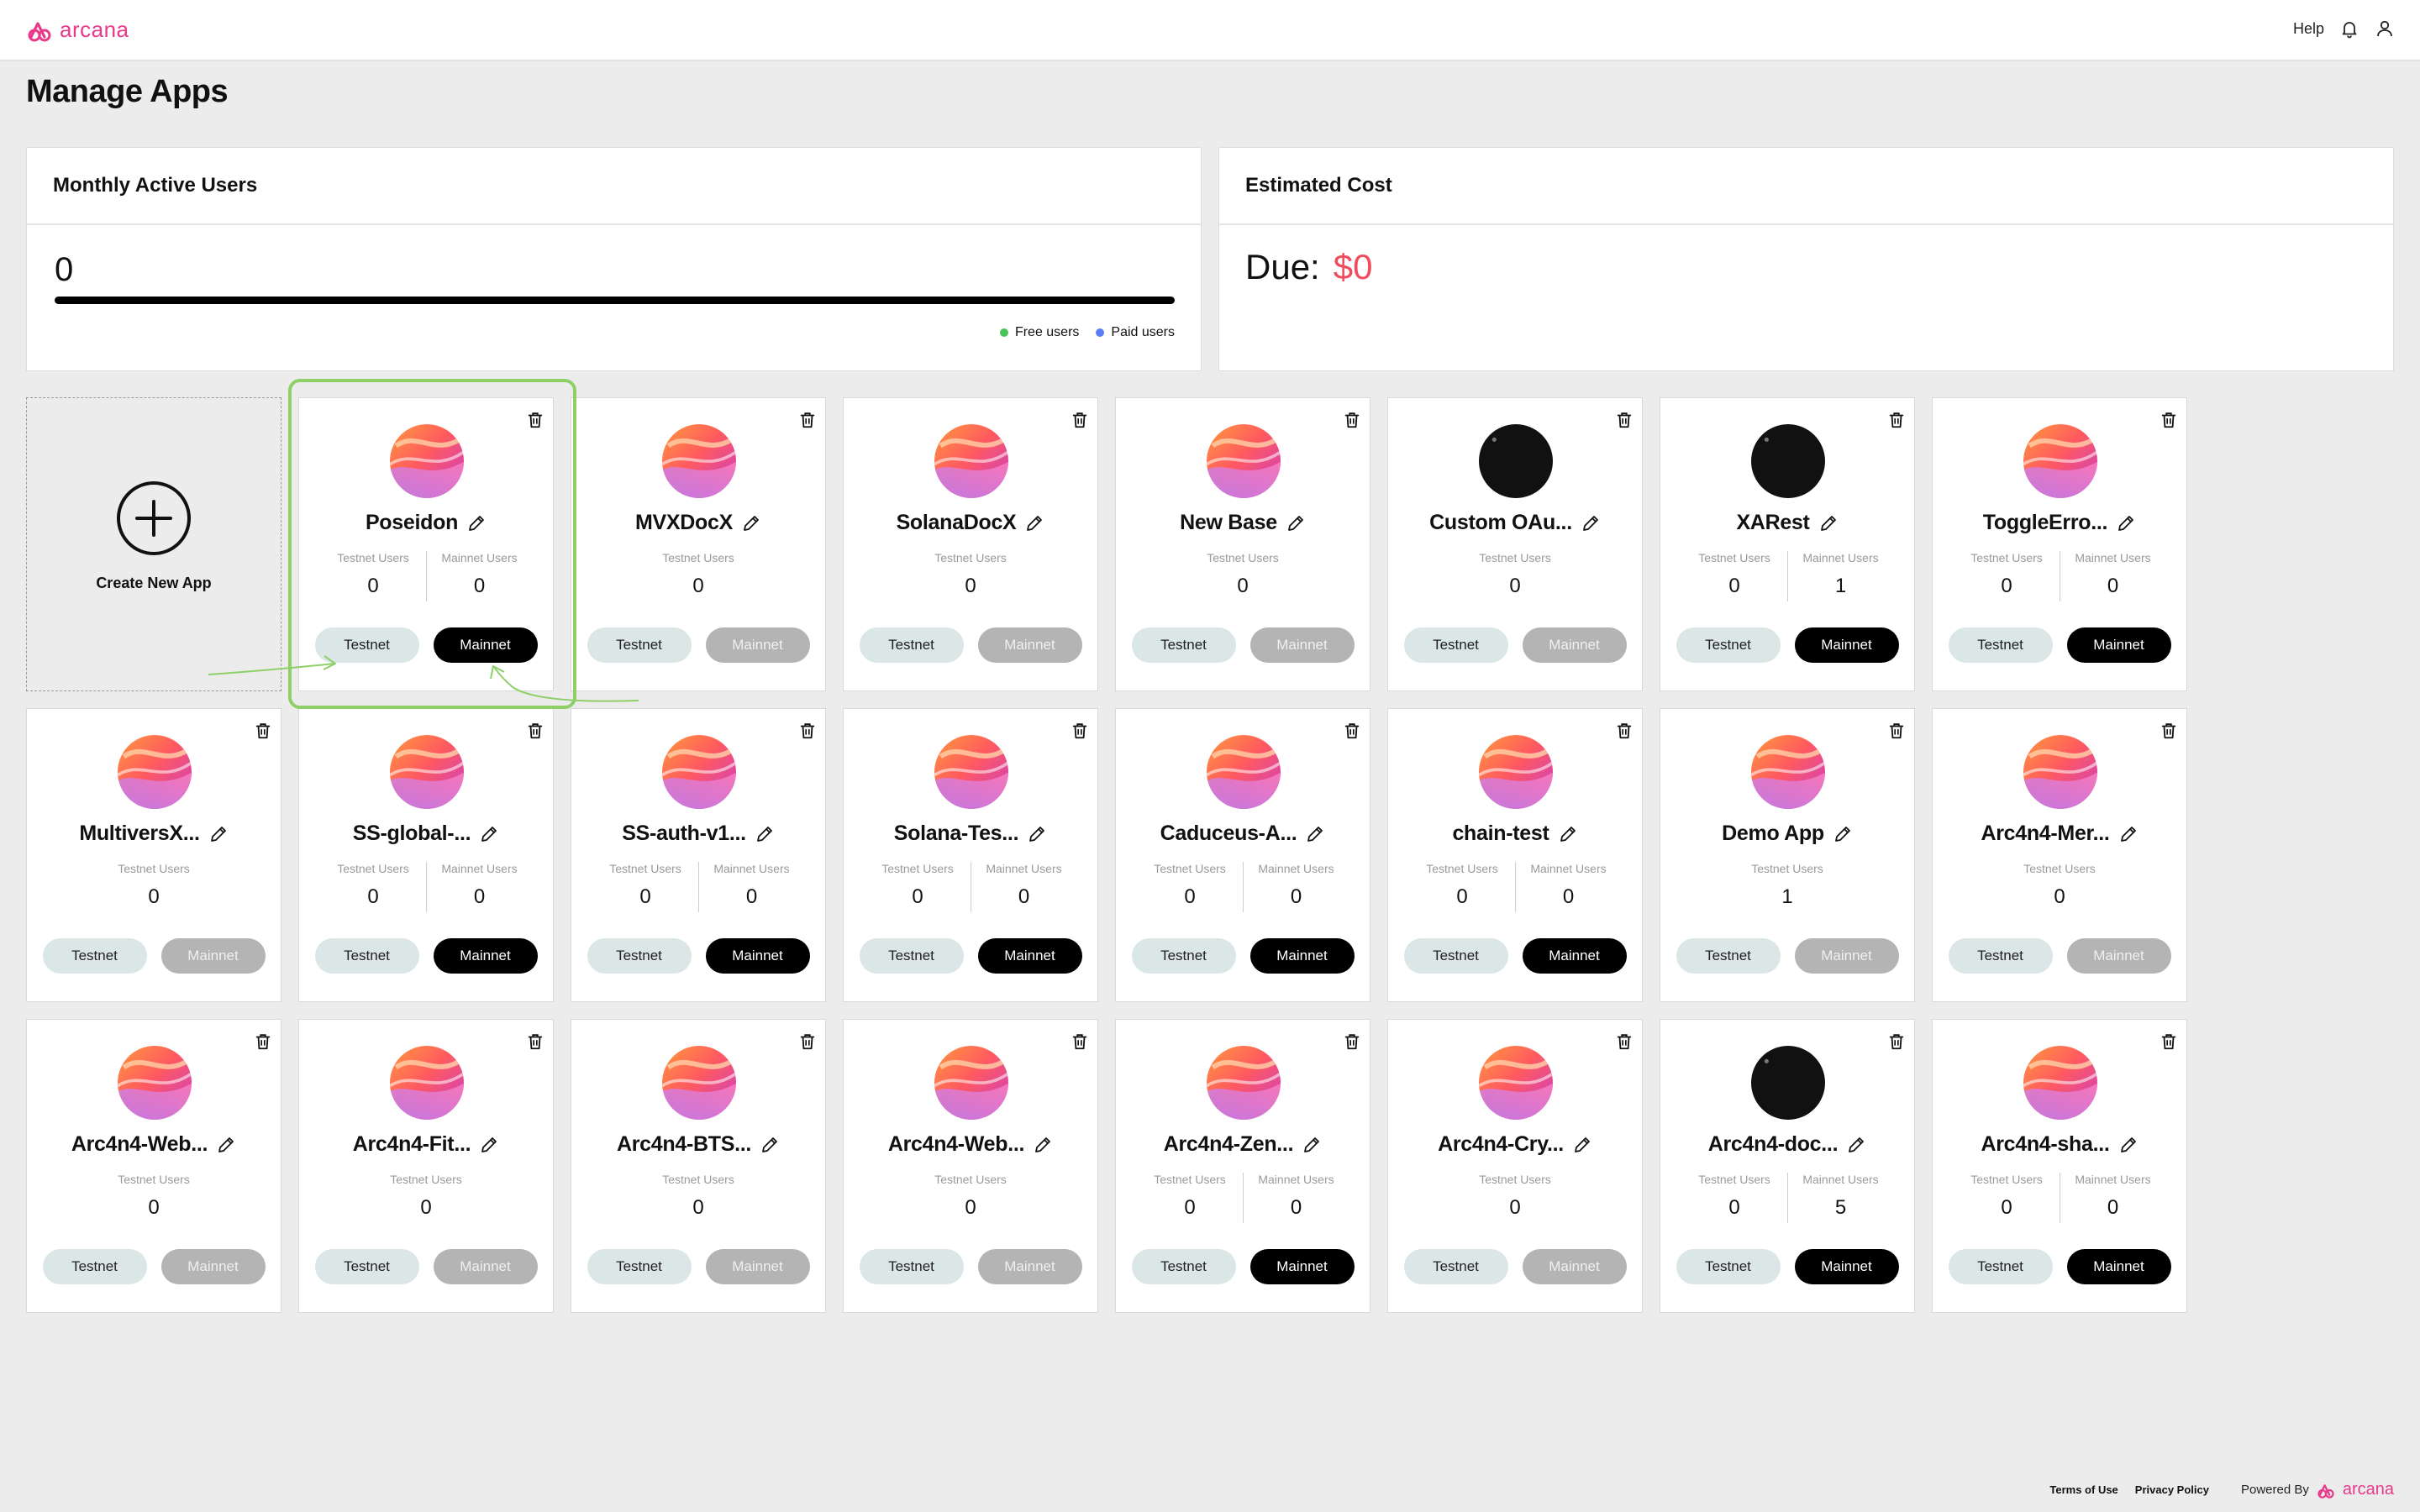 Image resolution: width=2420 pixels, height=1512 pixels. Describe the element at coordinates (153, 544) in the screenshot. I see `create-new-app-card: Create New App` at that location.